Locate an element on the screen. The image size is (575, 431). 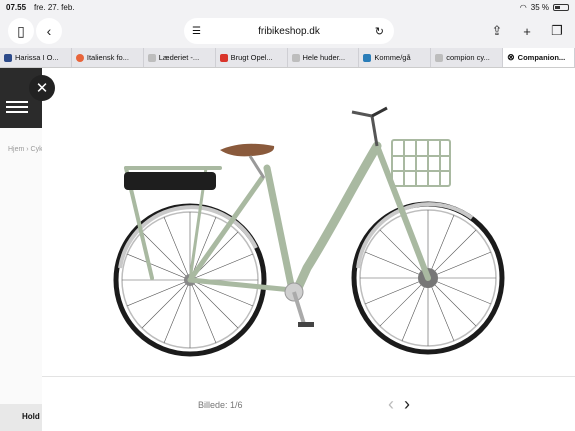
status-time: 07.55 is located at coordinates (16, 7).